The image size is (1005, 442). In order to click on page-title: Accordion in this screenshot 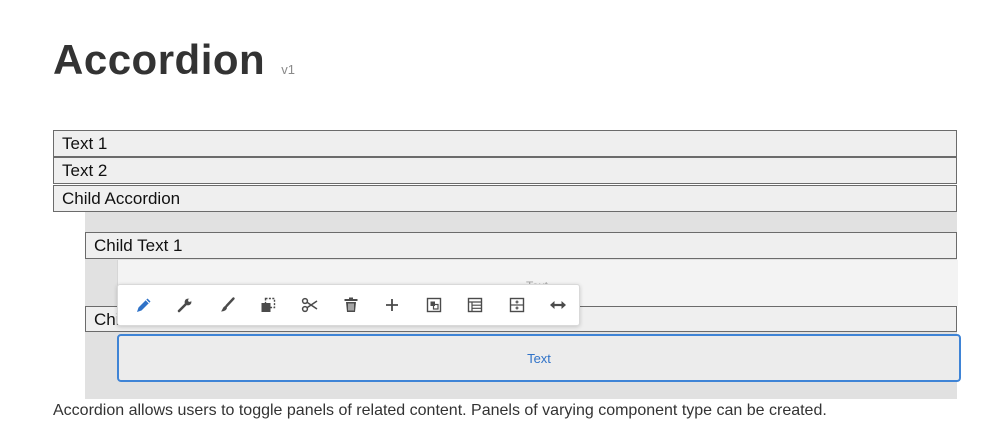, I will do `click(159, 59)`.